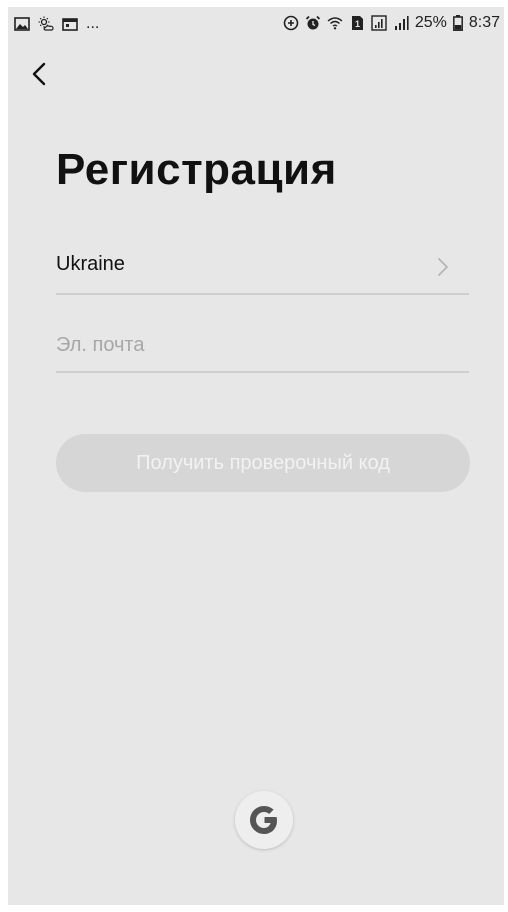 The width and height of the screenshot is (508, 912). Describe the element at coordinates (90, 264) in the screenshot. I see `country-value: Ukraine` at that location.